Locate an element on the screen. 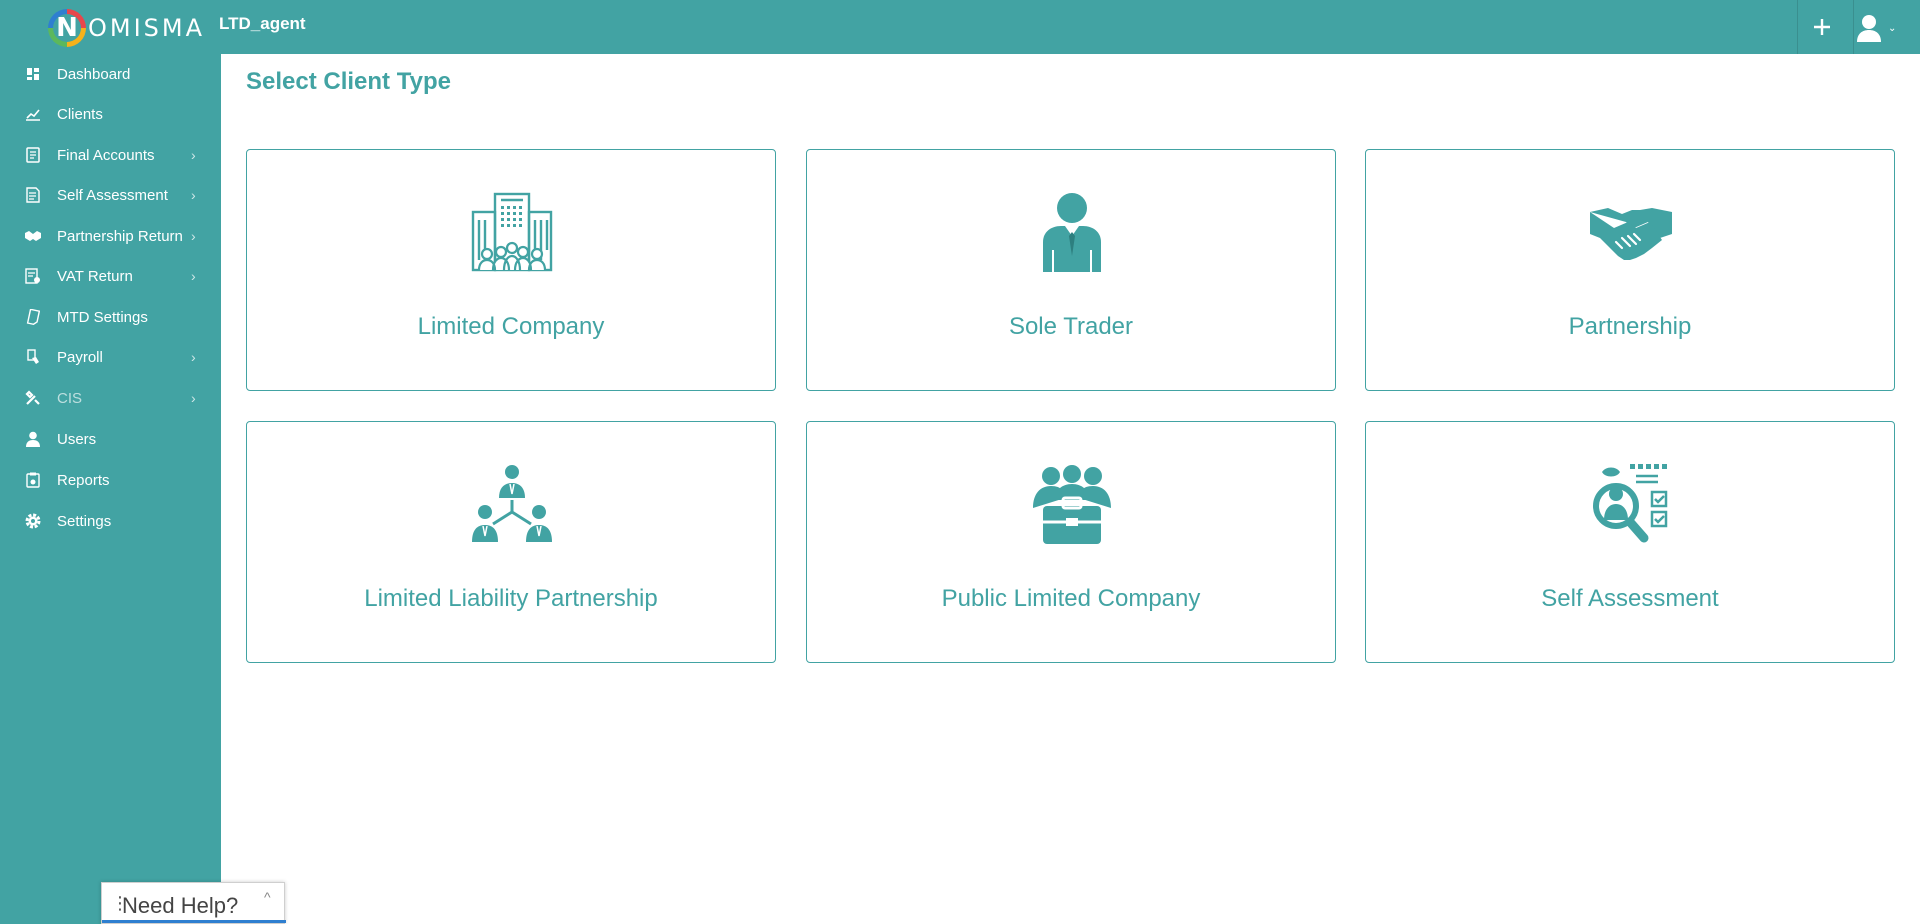  sidebar-item-label: Settings is located at coordinates (84, 521).